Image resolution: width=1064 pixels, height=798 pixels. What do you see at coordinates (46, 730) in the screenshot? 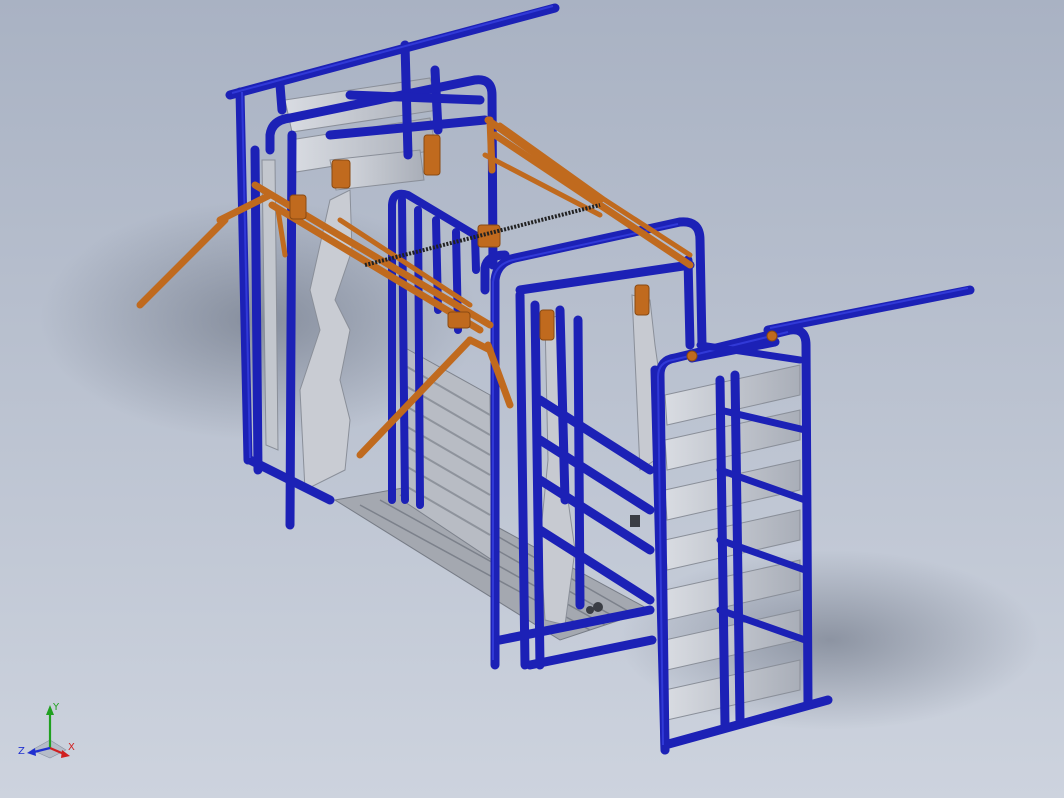
I see `orientation-triad: Y X Z` at bounding box center [46, 730].